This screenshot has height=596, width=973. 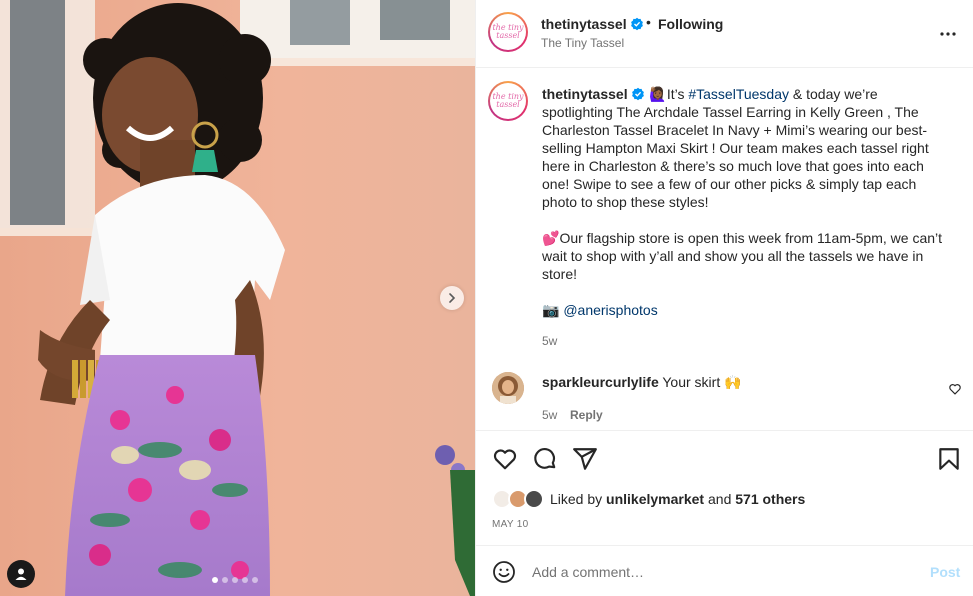 I want to click on liker-avatar, so click(x=534, y=499).